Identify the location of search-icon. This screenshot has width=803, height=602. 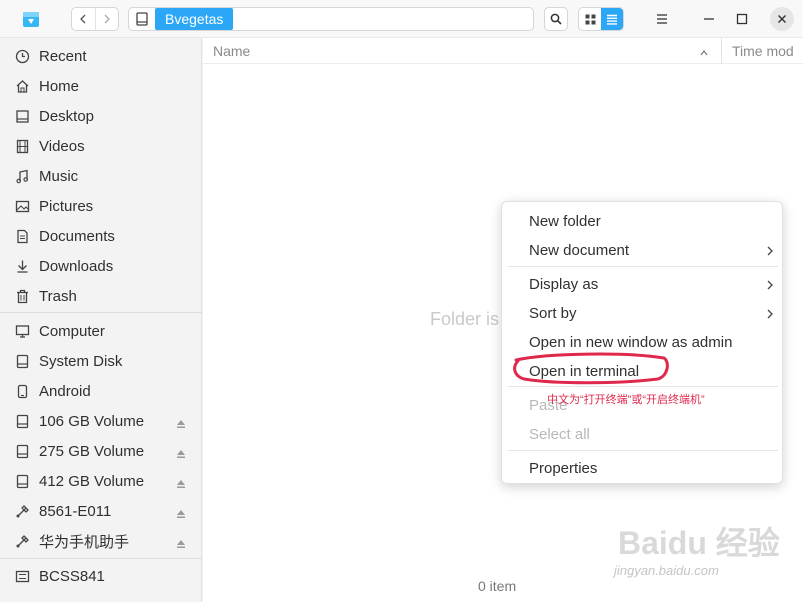
(556, 19).